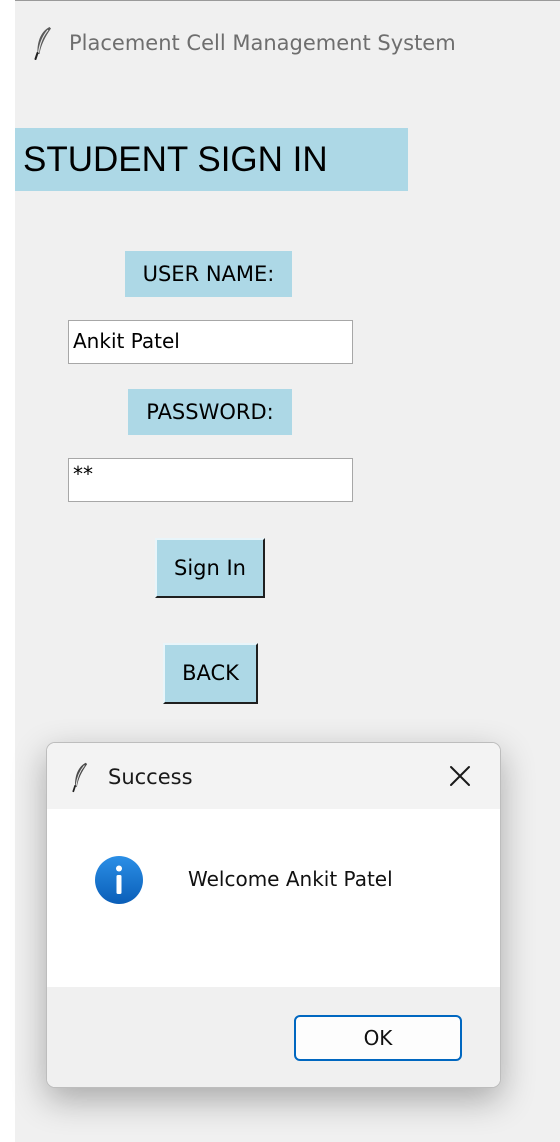  I want to click on password-input: **, so click(210, 480).